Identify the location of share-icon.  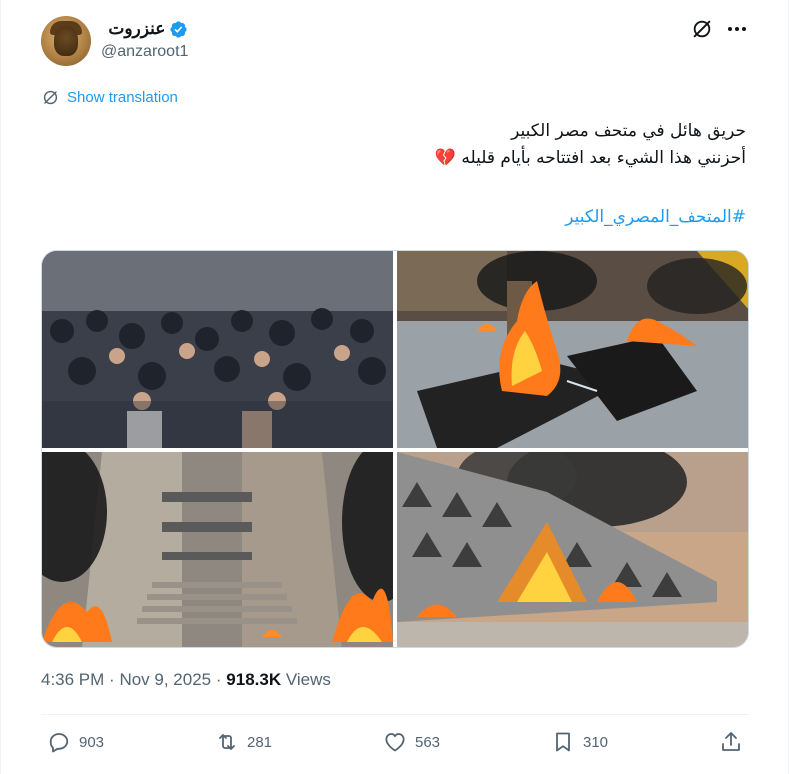
(731, 741).